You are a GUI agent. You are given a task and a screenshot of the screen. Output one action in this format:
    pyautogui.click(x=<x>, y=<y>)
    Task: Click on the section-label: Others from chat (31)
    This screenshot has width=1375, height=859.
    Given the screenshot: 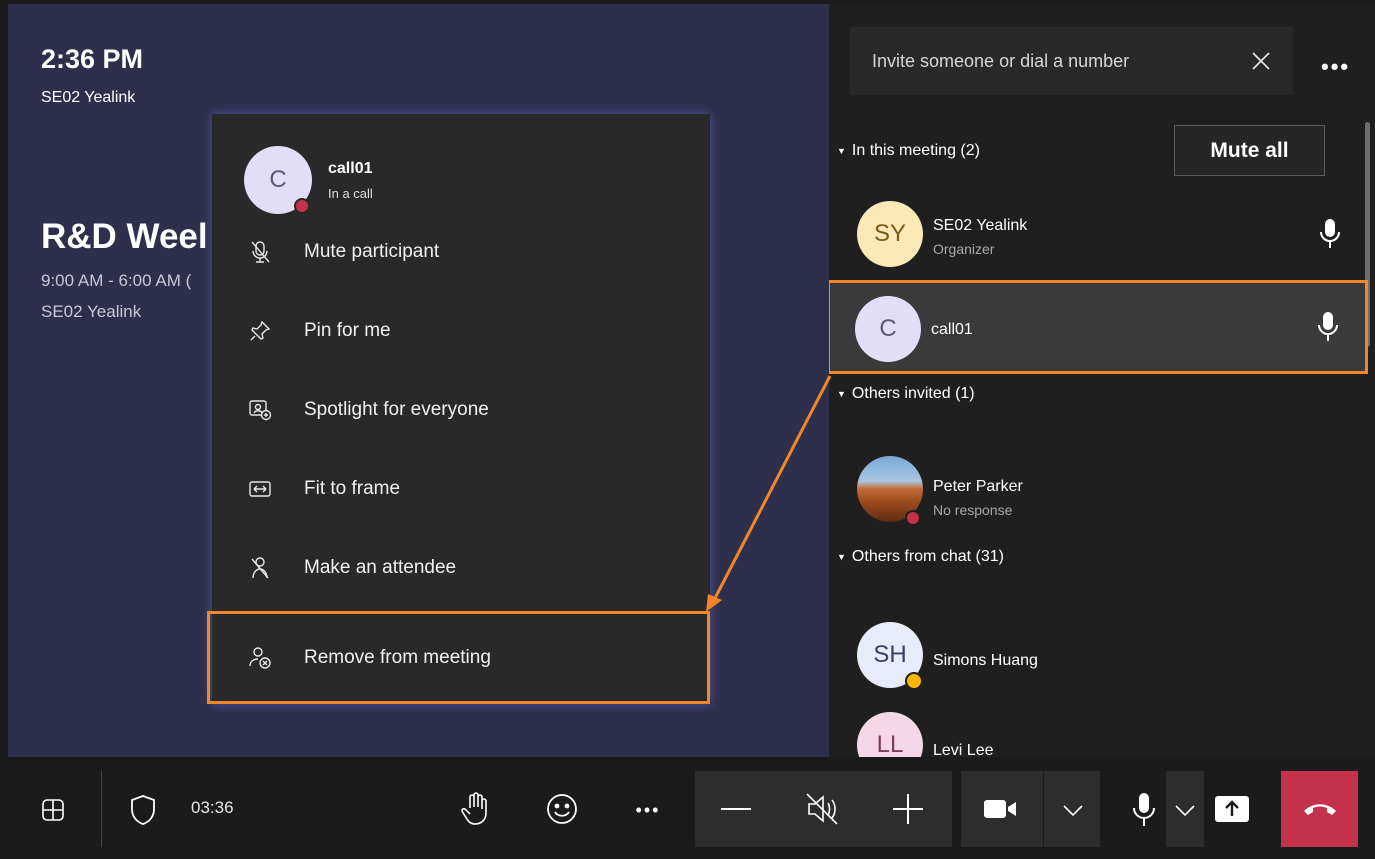 What is the action you would take?
    pyautogui.click(x=927, y=556)
    